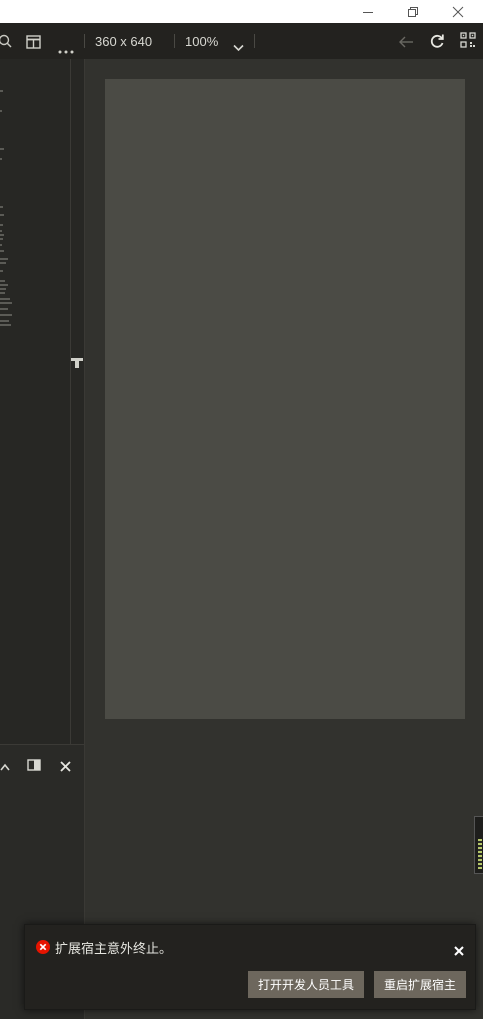 The image size is (483, 1019). I want to click on window-titlebar, so click(241, 11).